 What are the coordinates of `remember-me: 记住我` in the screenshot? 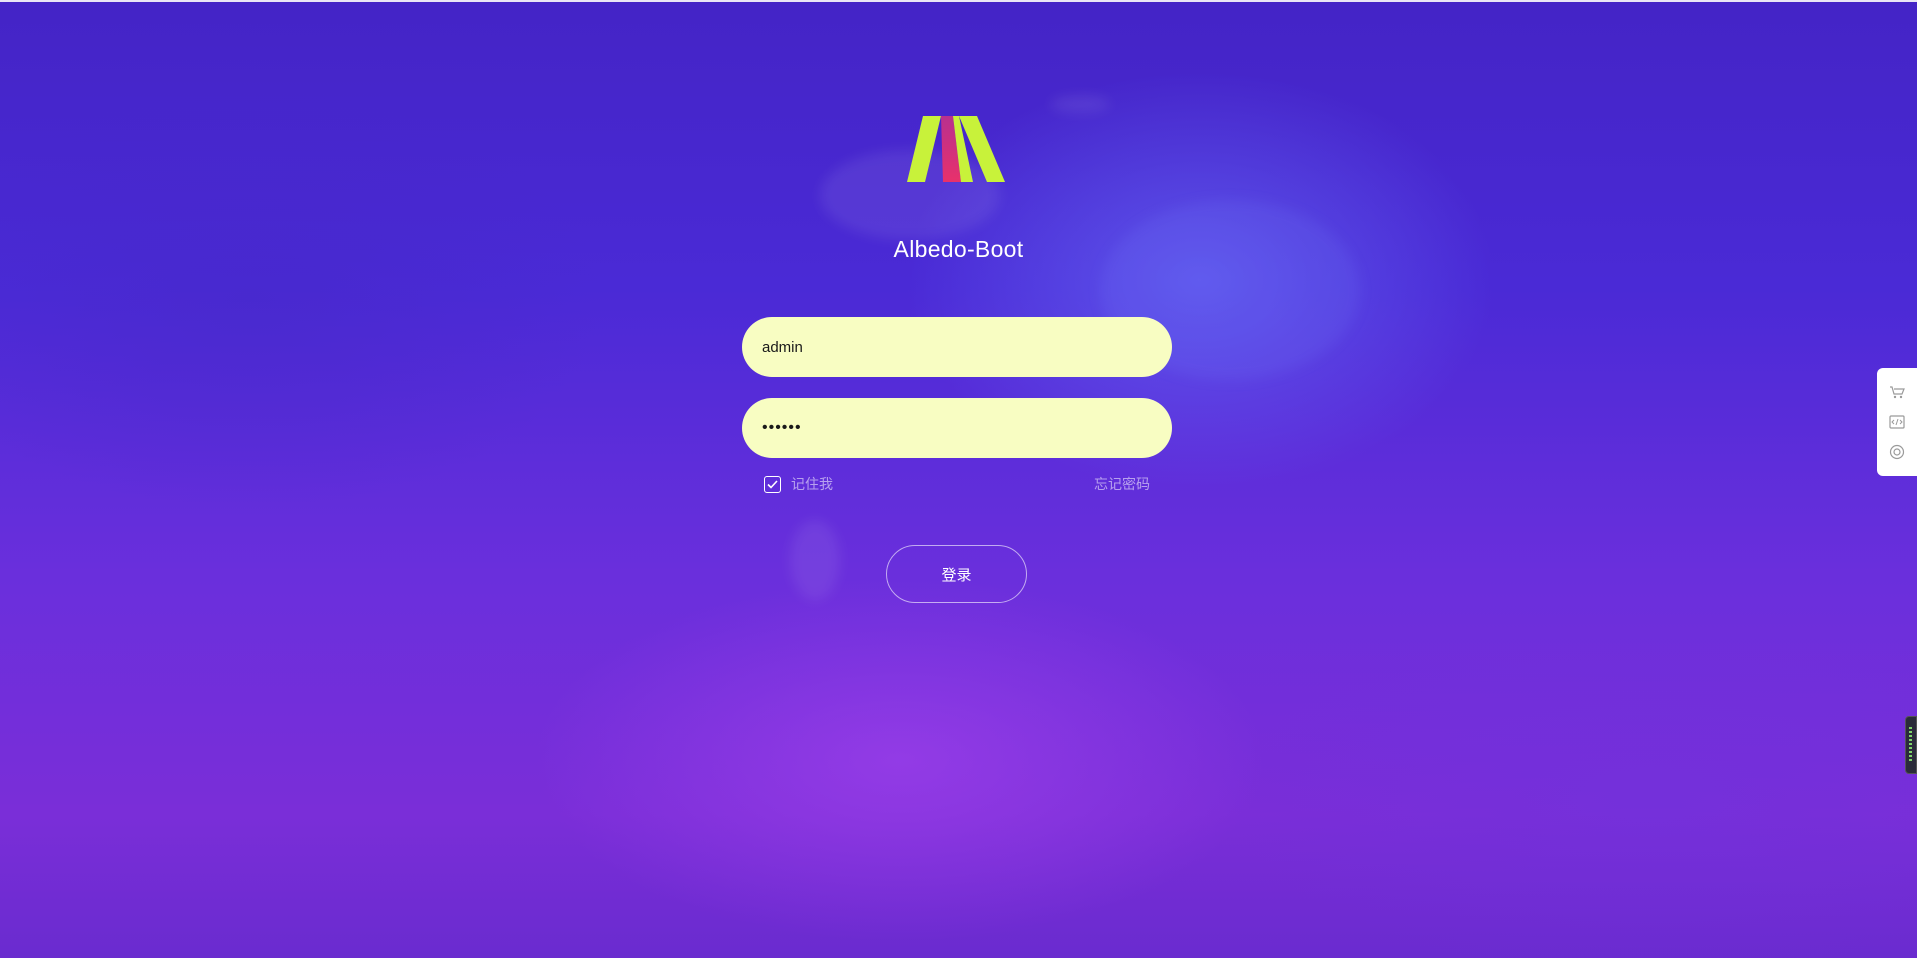 It's located at (798, 484).